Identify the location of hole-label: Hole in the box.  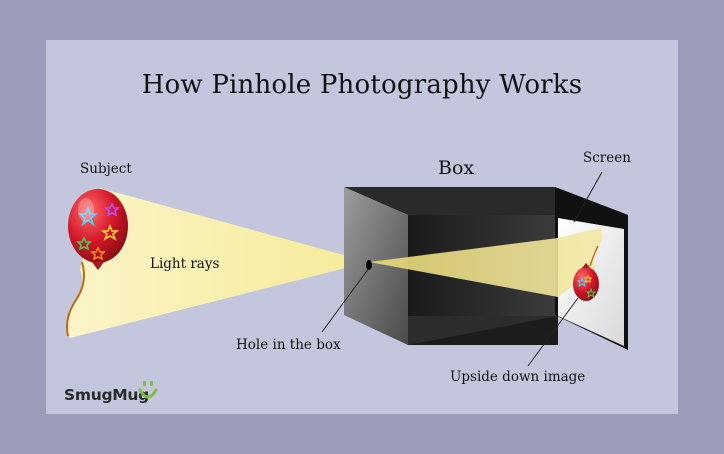
(288, 345).